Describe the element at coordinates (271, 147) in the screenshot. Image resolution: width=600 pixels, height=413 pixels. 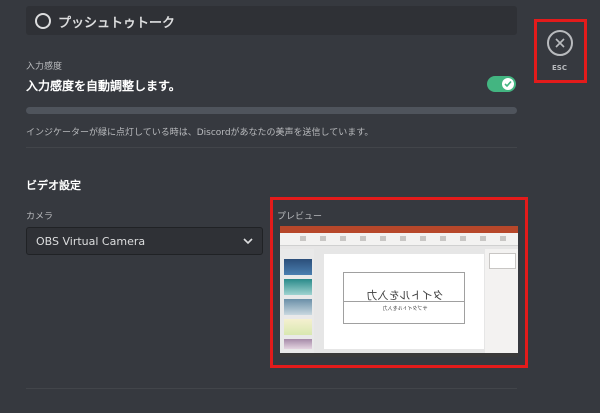
I see `section-divider` at that location.